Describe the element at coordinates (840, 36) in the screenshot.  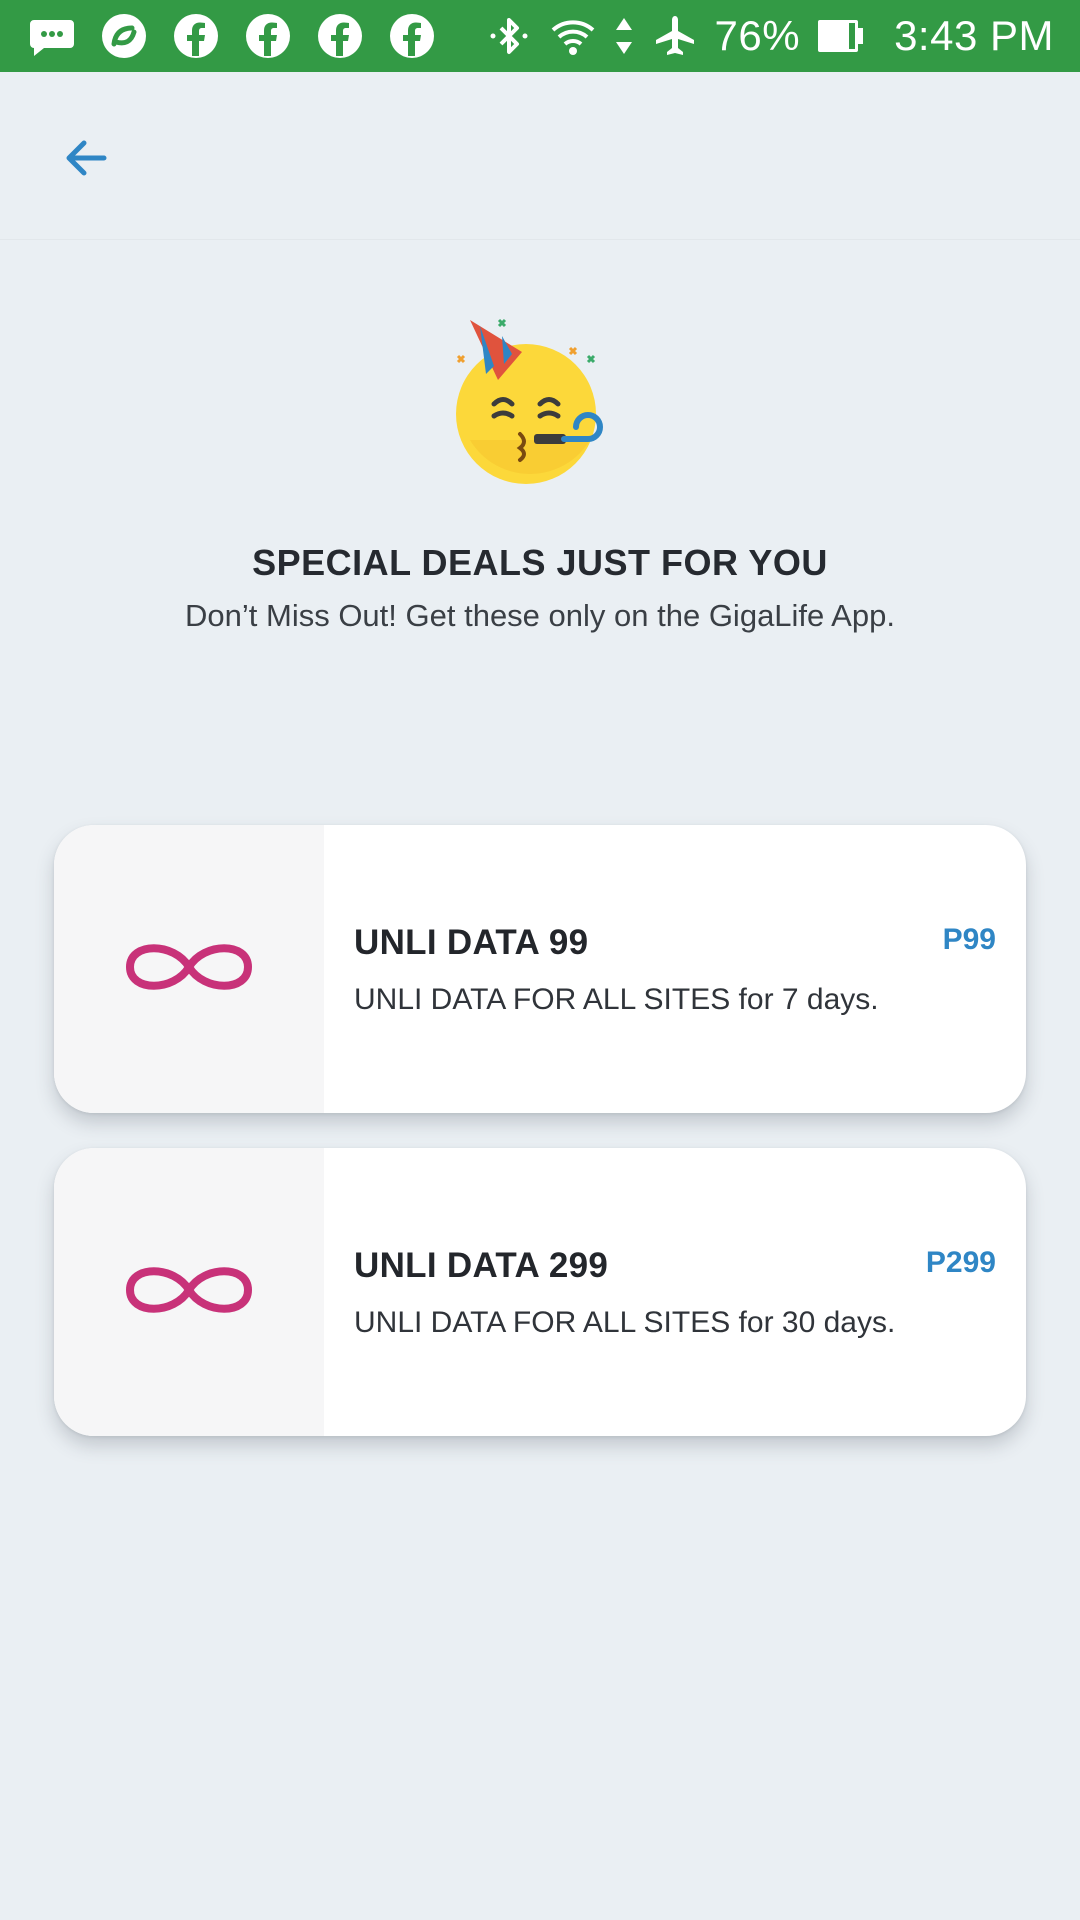
I see `battery-icon` at that location.